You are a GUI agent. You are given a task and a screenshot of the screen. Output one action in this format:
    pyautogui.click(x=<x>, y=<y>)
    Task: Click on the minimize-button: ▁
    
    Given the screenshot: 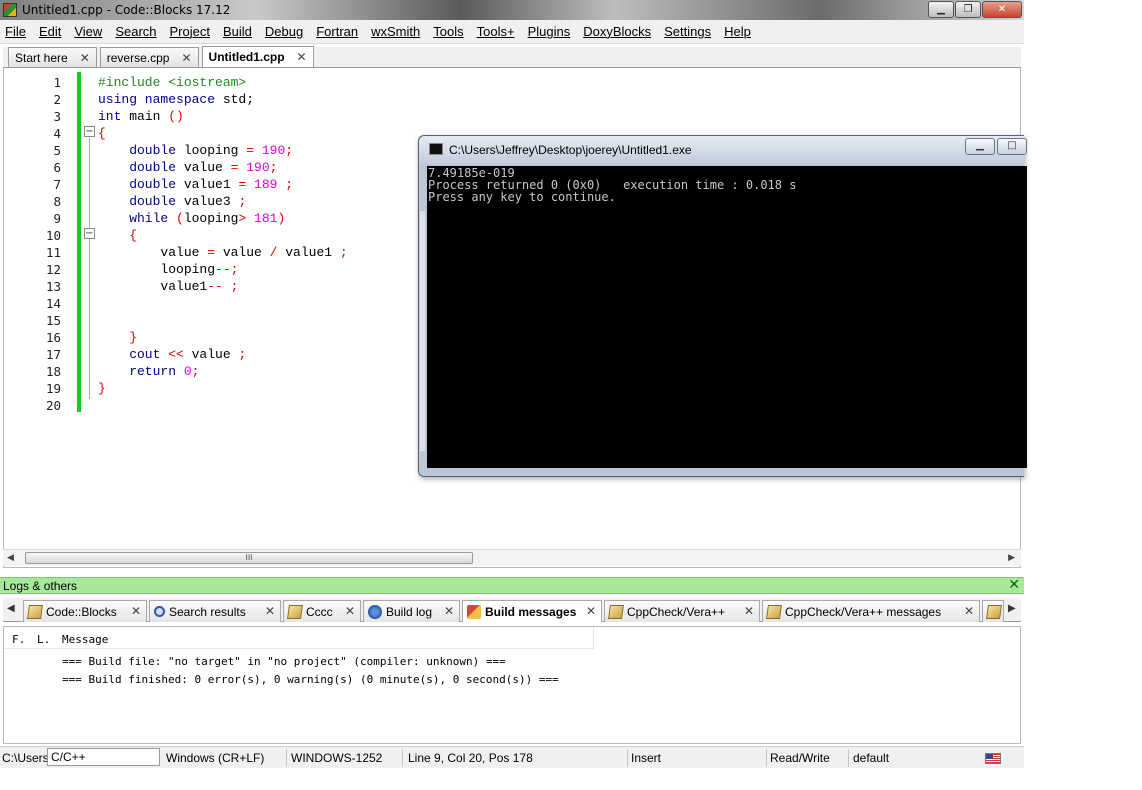 What is the action you would take?
    pyautogui.click(x=941, y=9)
    